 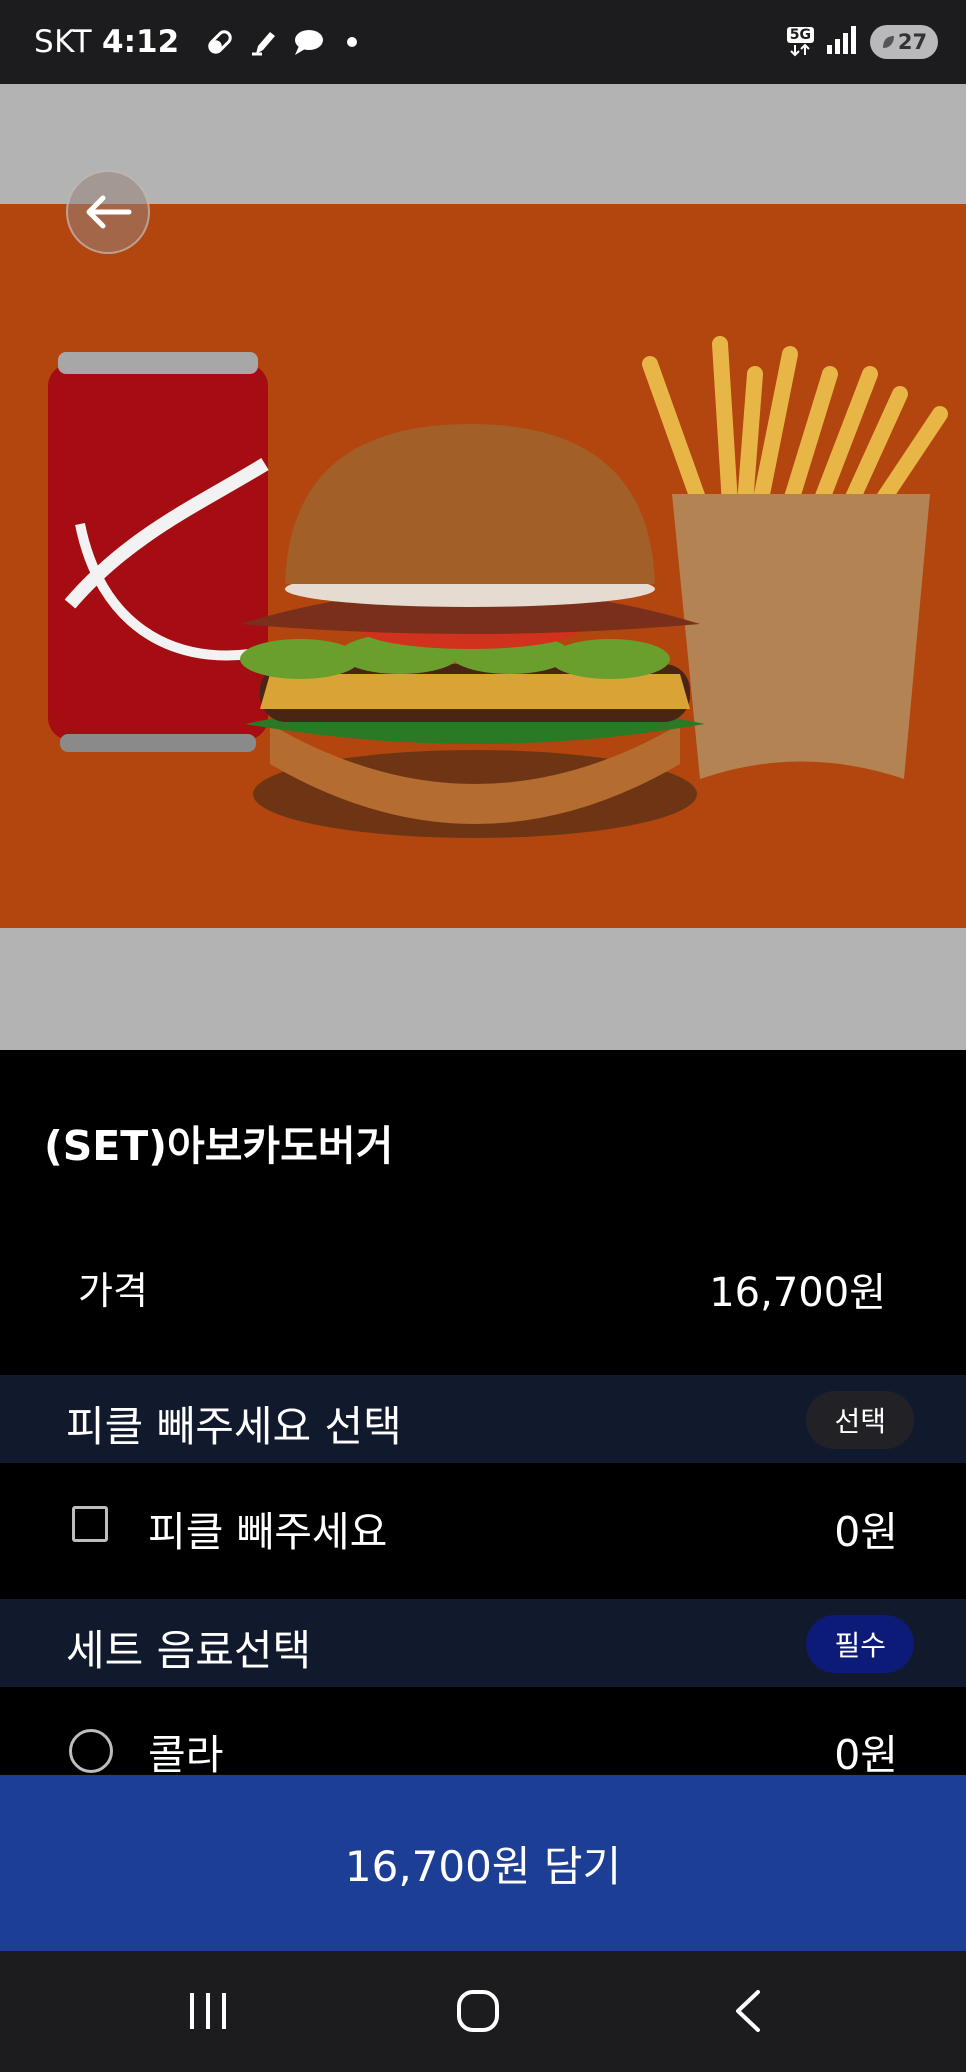 What do you see at coordinates (234, 1426) in the screenshot?
I see `section-title: 피클 빼주세요 선택` at bounding box center [234, 1426].